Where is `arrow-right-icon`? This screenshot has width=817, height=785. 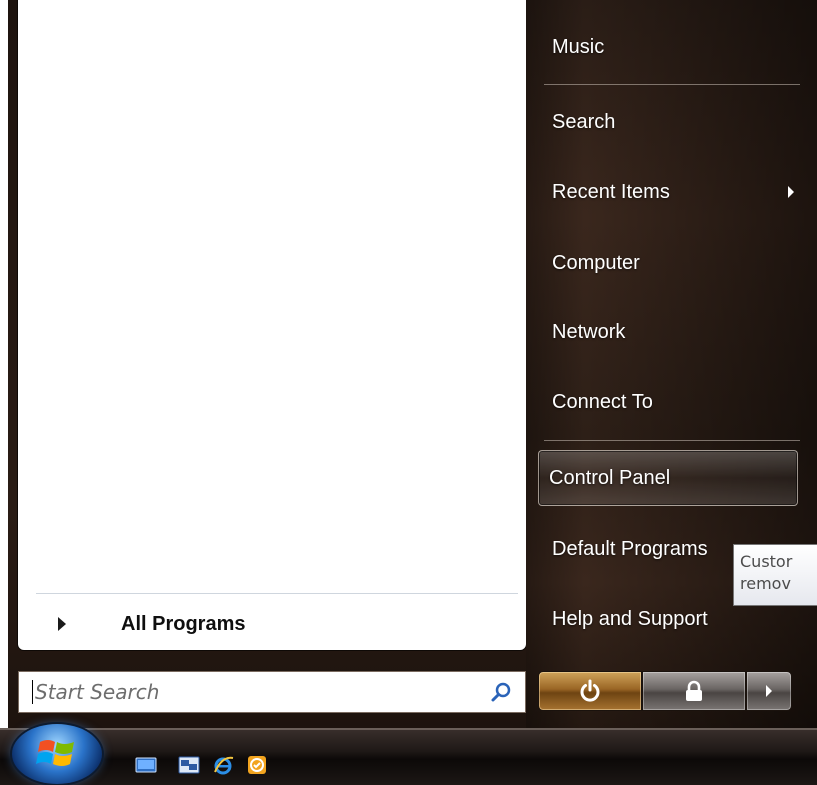
arrow-right-icon is located at coordinates (769, 691).